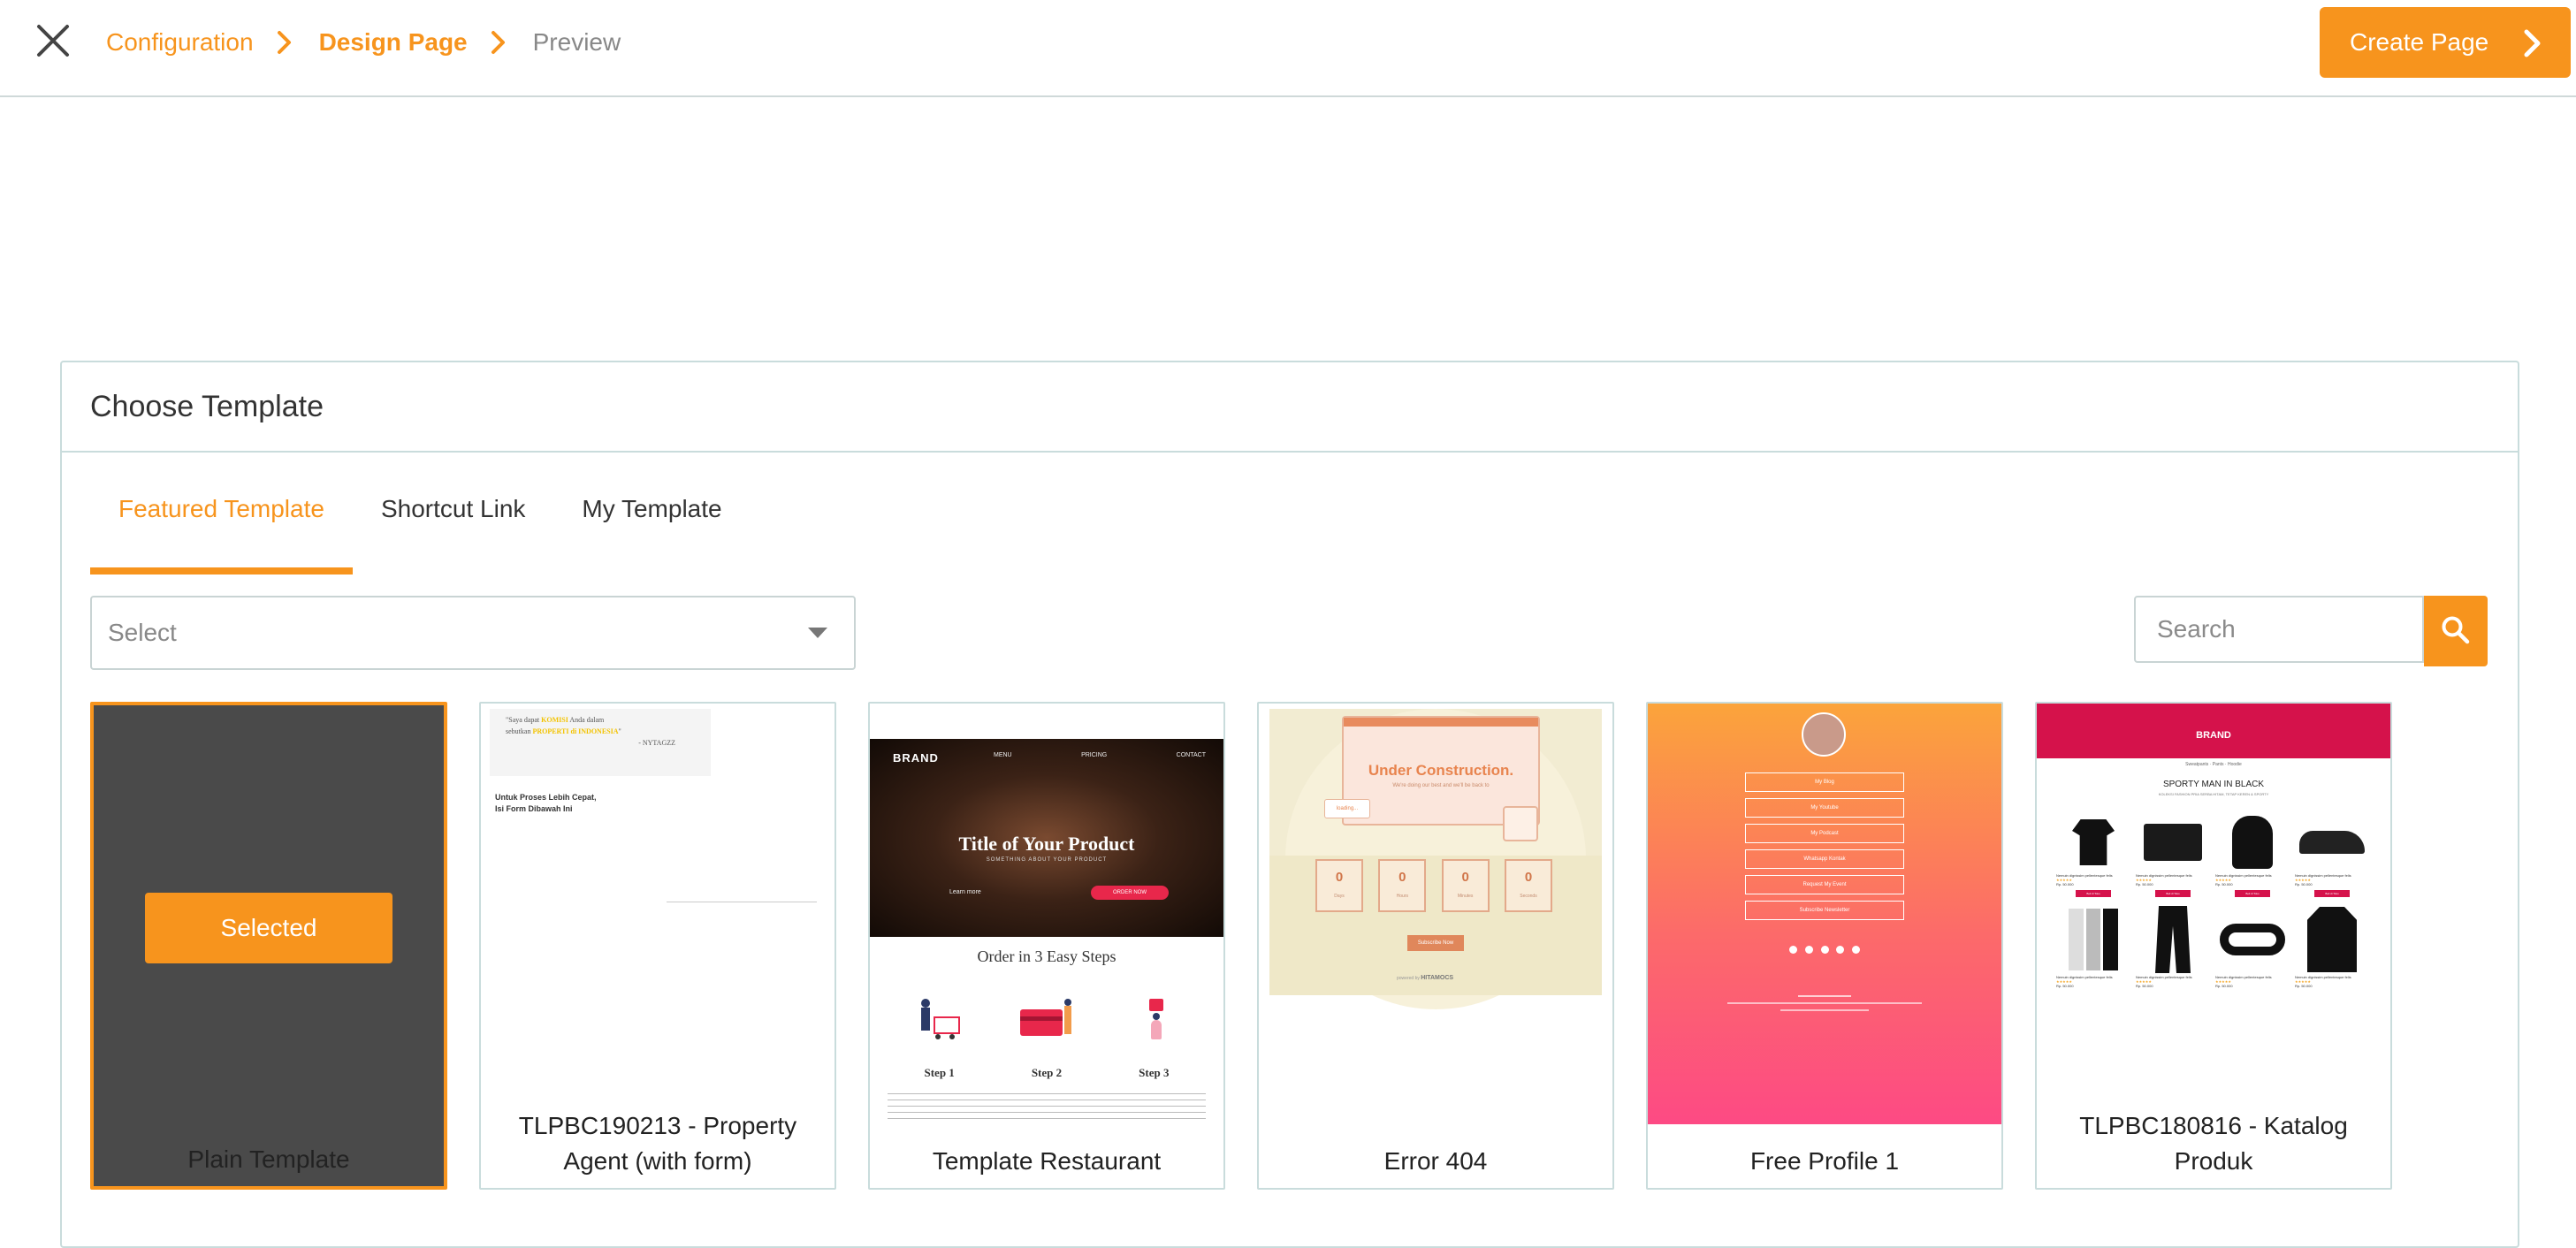  What do you see at coordinates (1433, 885) in the screenshot?
I see `countdown: 0 Days 0 Hours 0 Minutes 0 Seconds` at bounding box center [1433, 885].